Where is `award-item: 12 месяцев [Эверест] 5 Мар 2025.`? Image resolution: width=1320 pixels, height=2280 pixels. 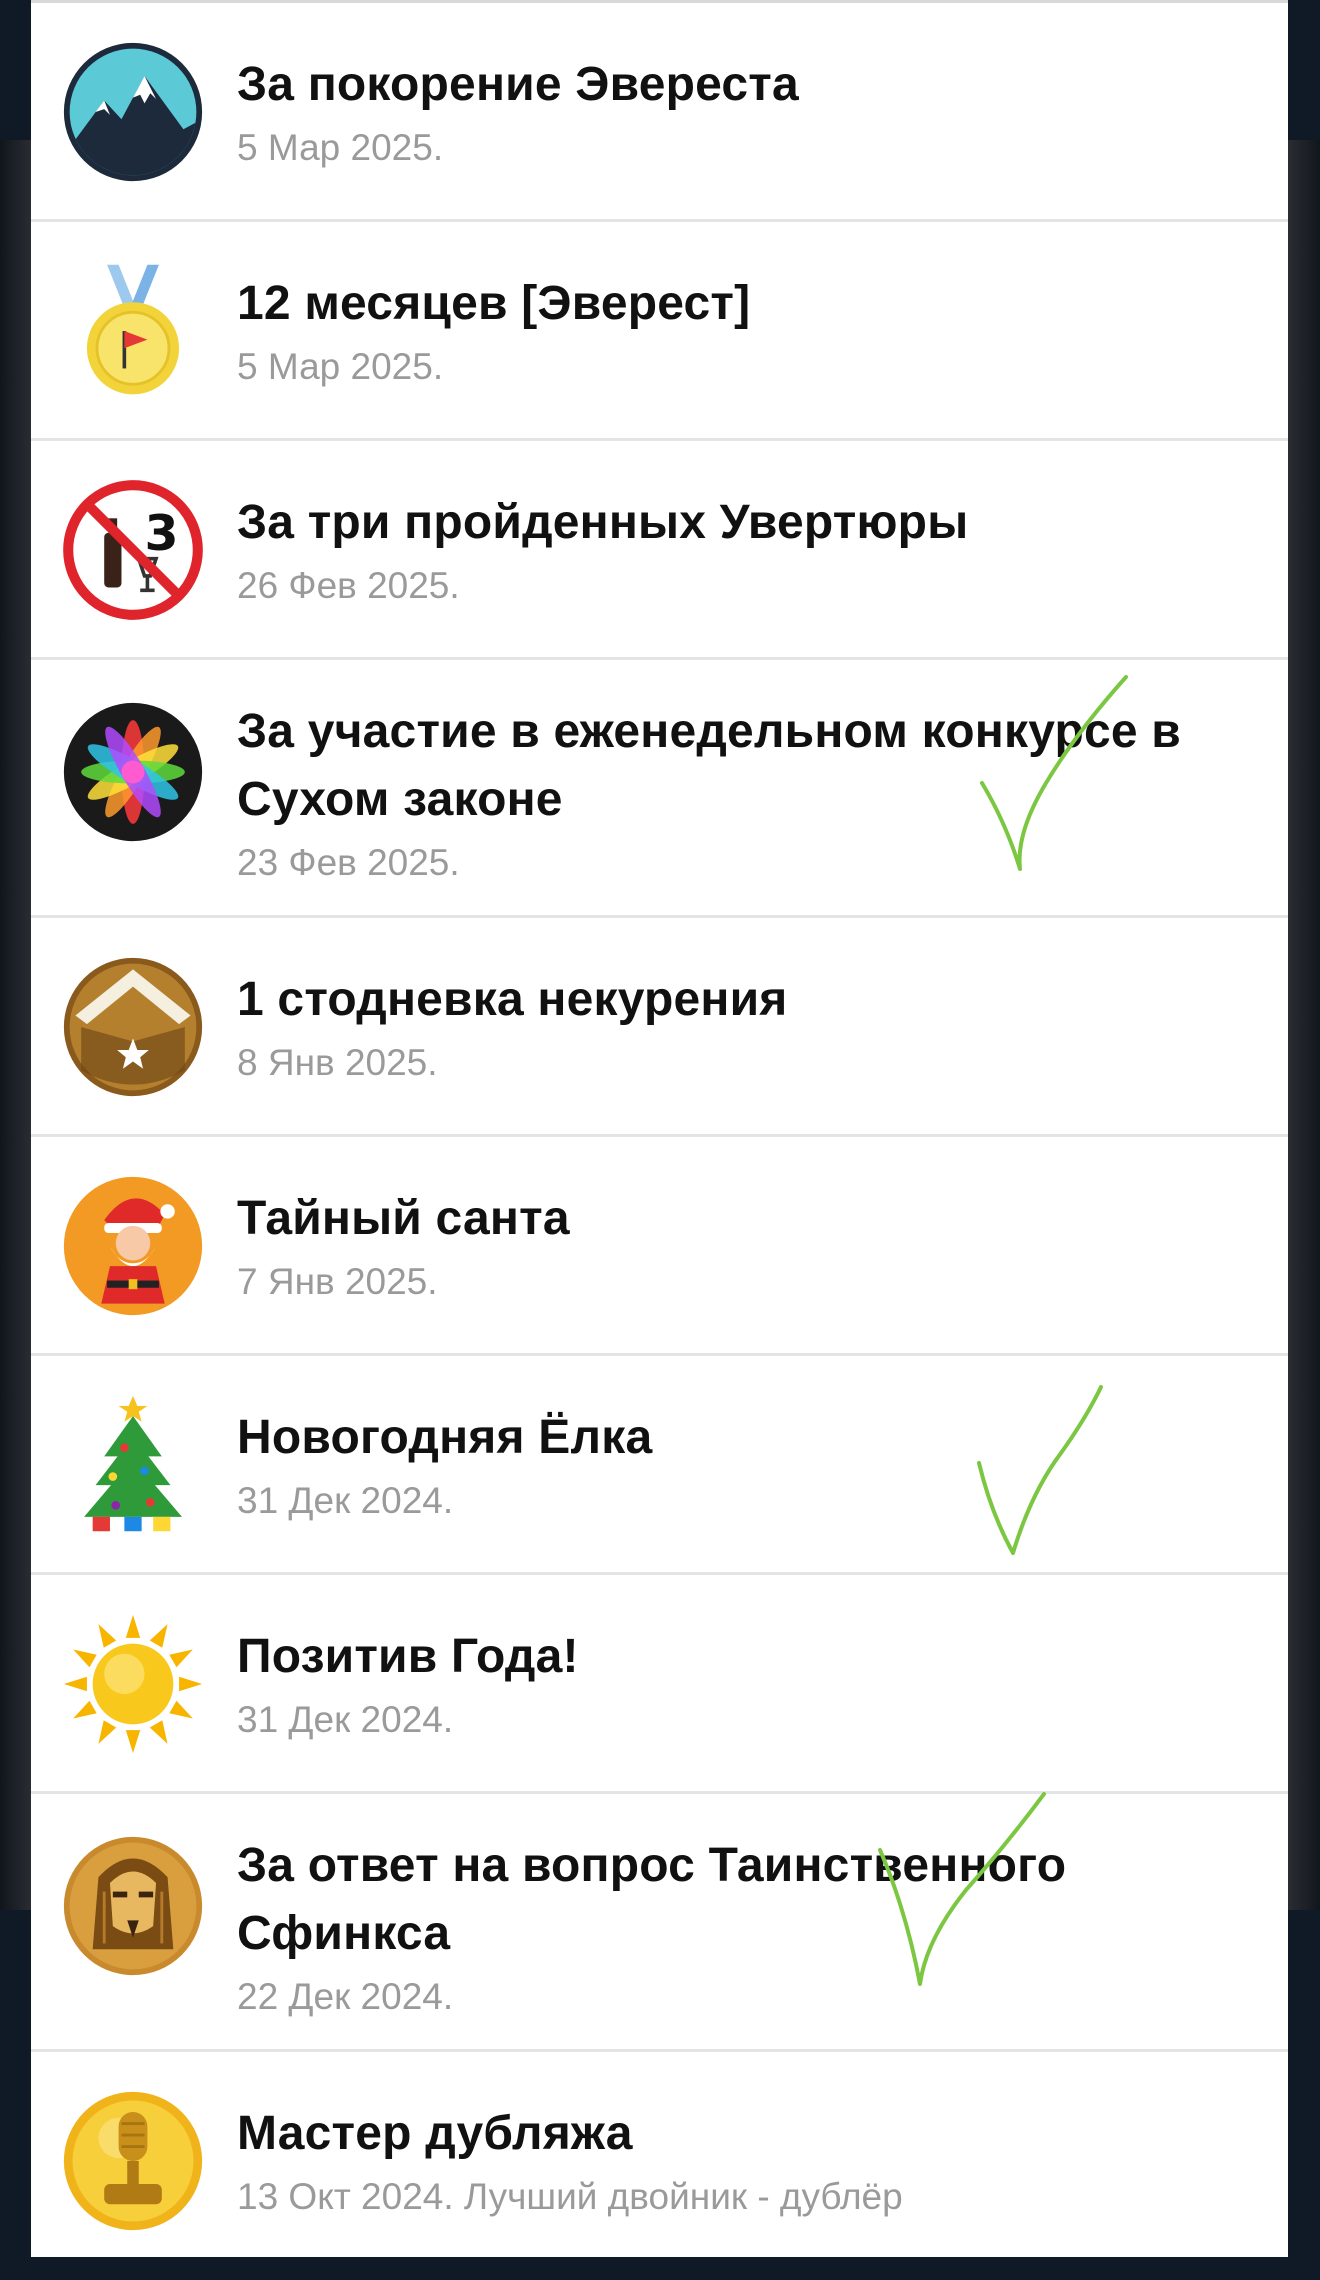 award-item: 12 месяцев [Эверест] 5 Мар 2025. is located at coordinates (659, 331).